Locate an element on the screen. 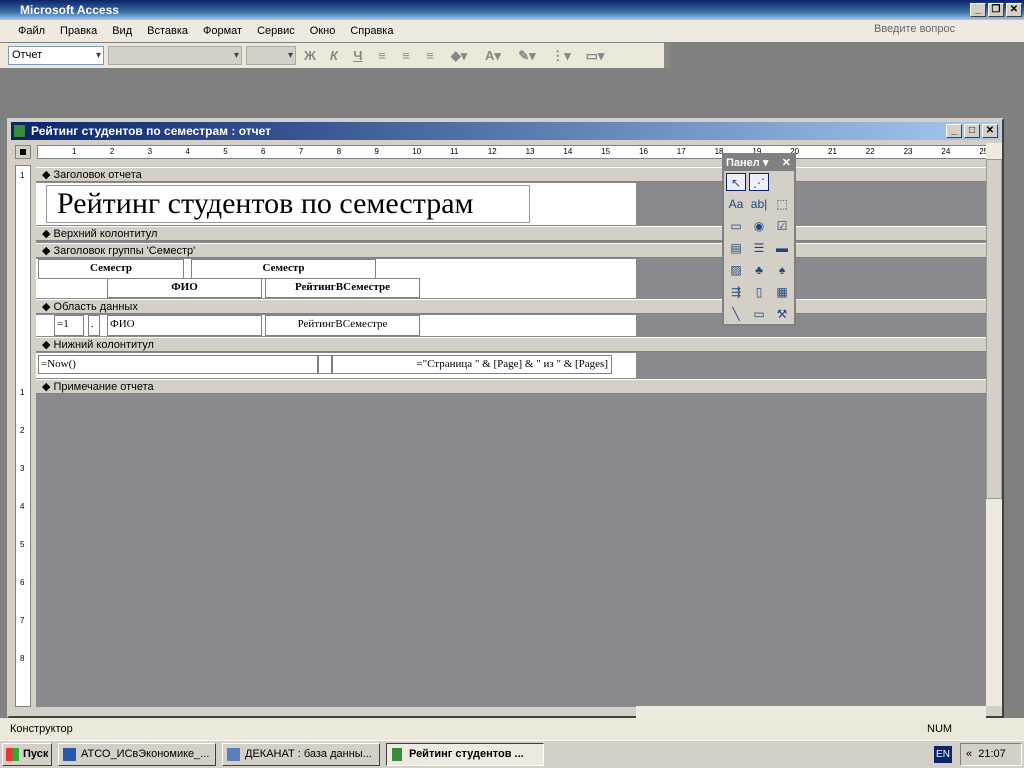 Image resolution: width=1024 pixels, height=768 pixels. close-button: ✕ is located at coordinates (1014, 10).